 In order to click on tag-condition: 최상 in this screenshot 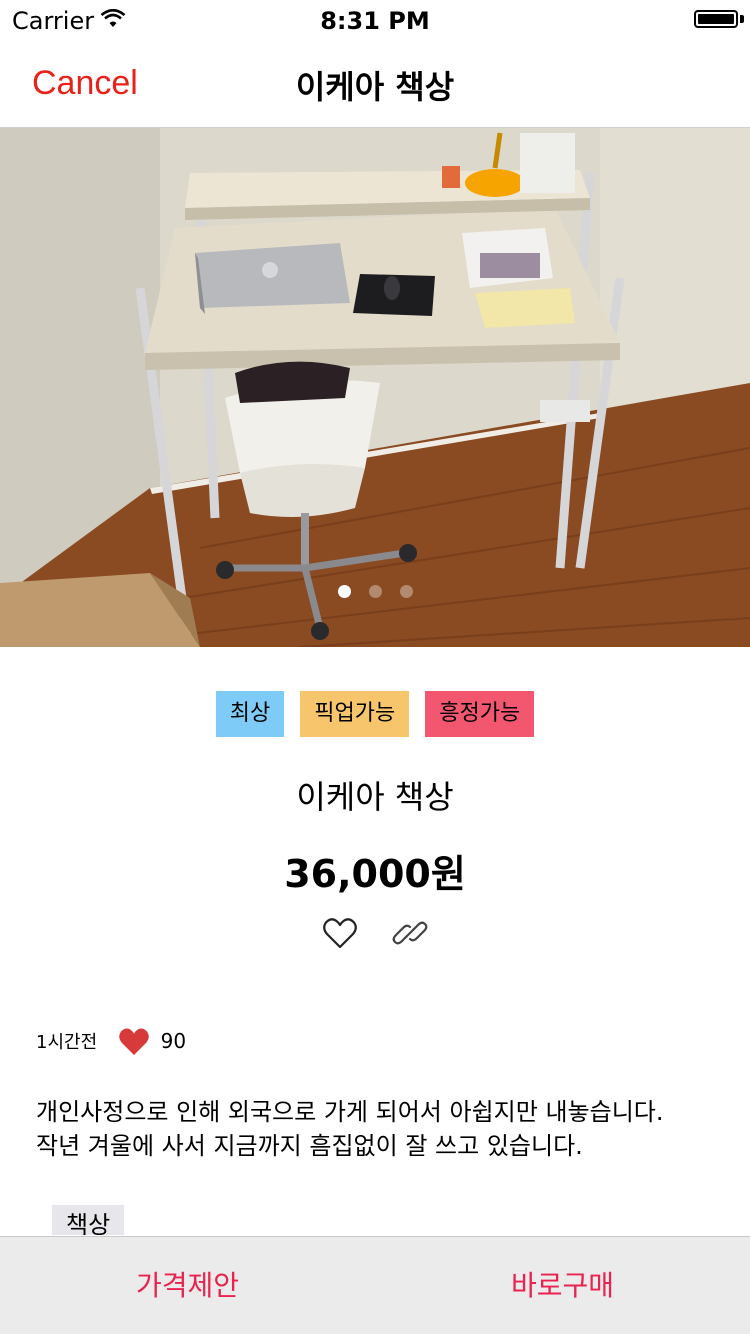, I will do `click(250, 714)`.